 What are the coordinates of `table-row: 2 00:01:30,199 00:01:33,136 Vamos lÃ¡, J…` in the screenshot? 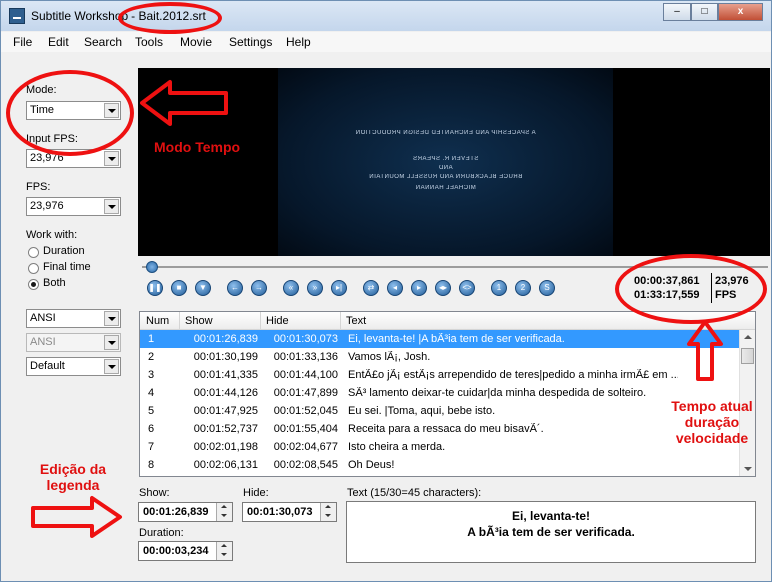 It's located at (440, 357).